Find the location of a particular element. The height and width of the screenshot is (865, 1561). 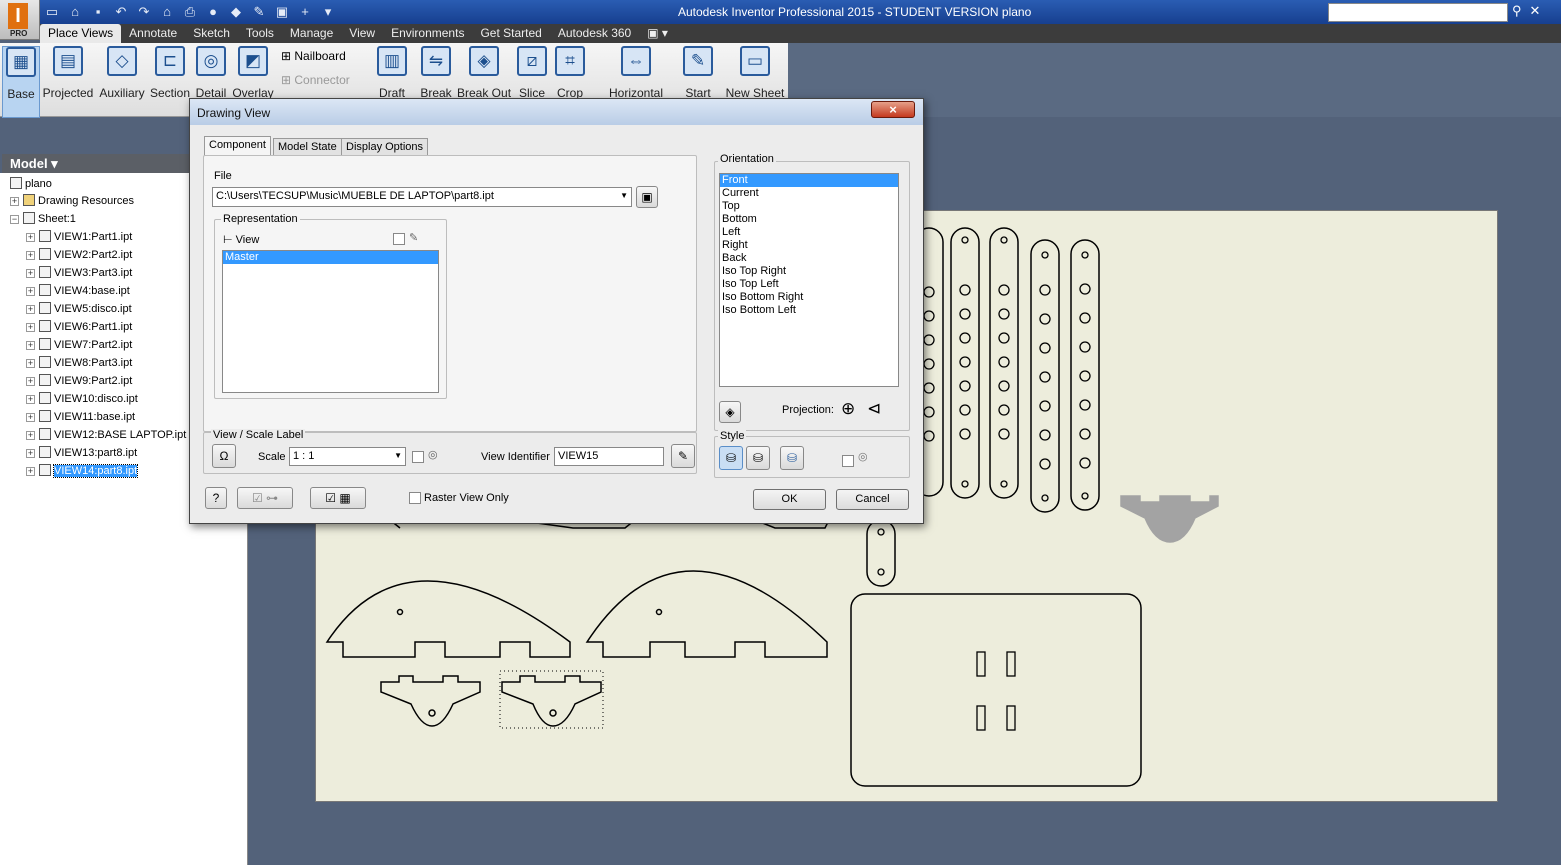

help-search-input is located at coordinates (1418, 12).